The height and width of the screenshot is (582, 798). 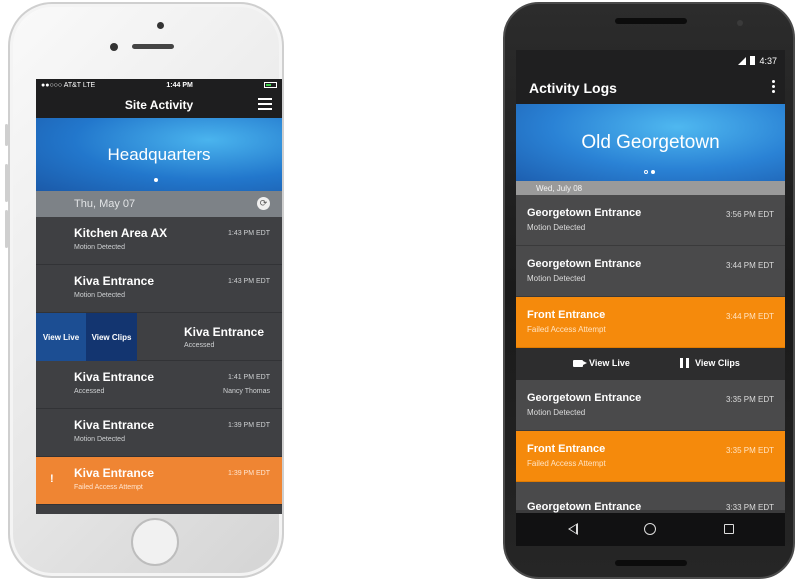 What do you see at coordinates (742, 60) in the screenshot?
I see `signal-icon` at bounding box center [742, 60].